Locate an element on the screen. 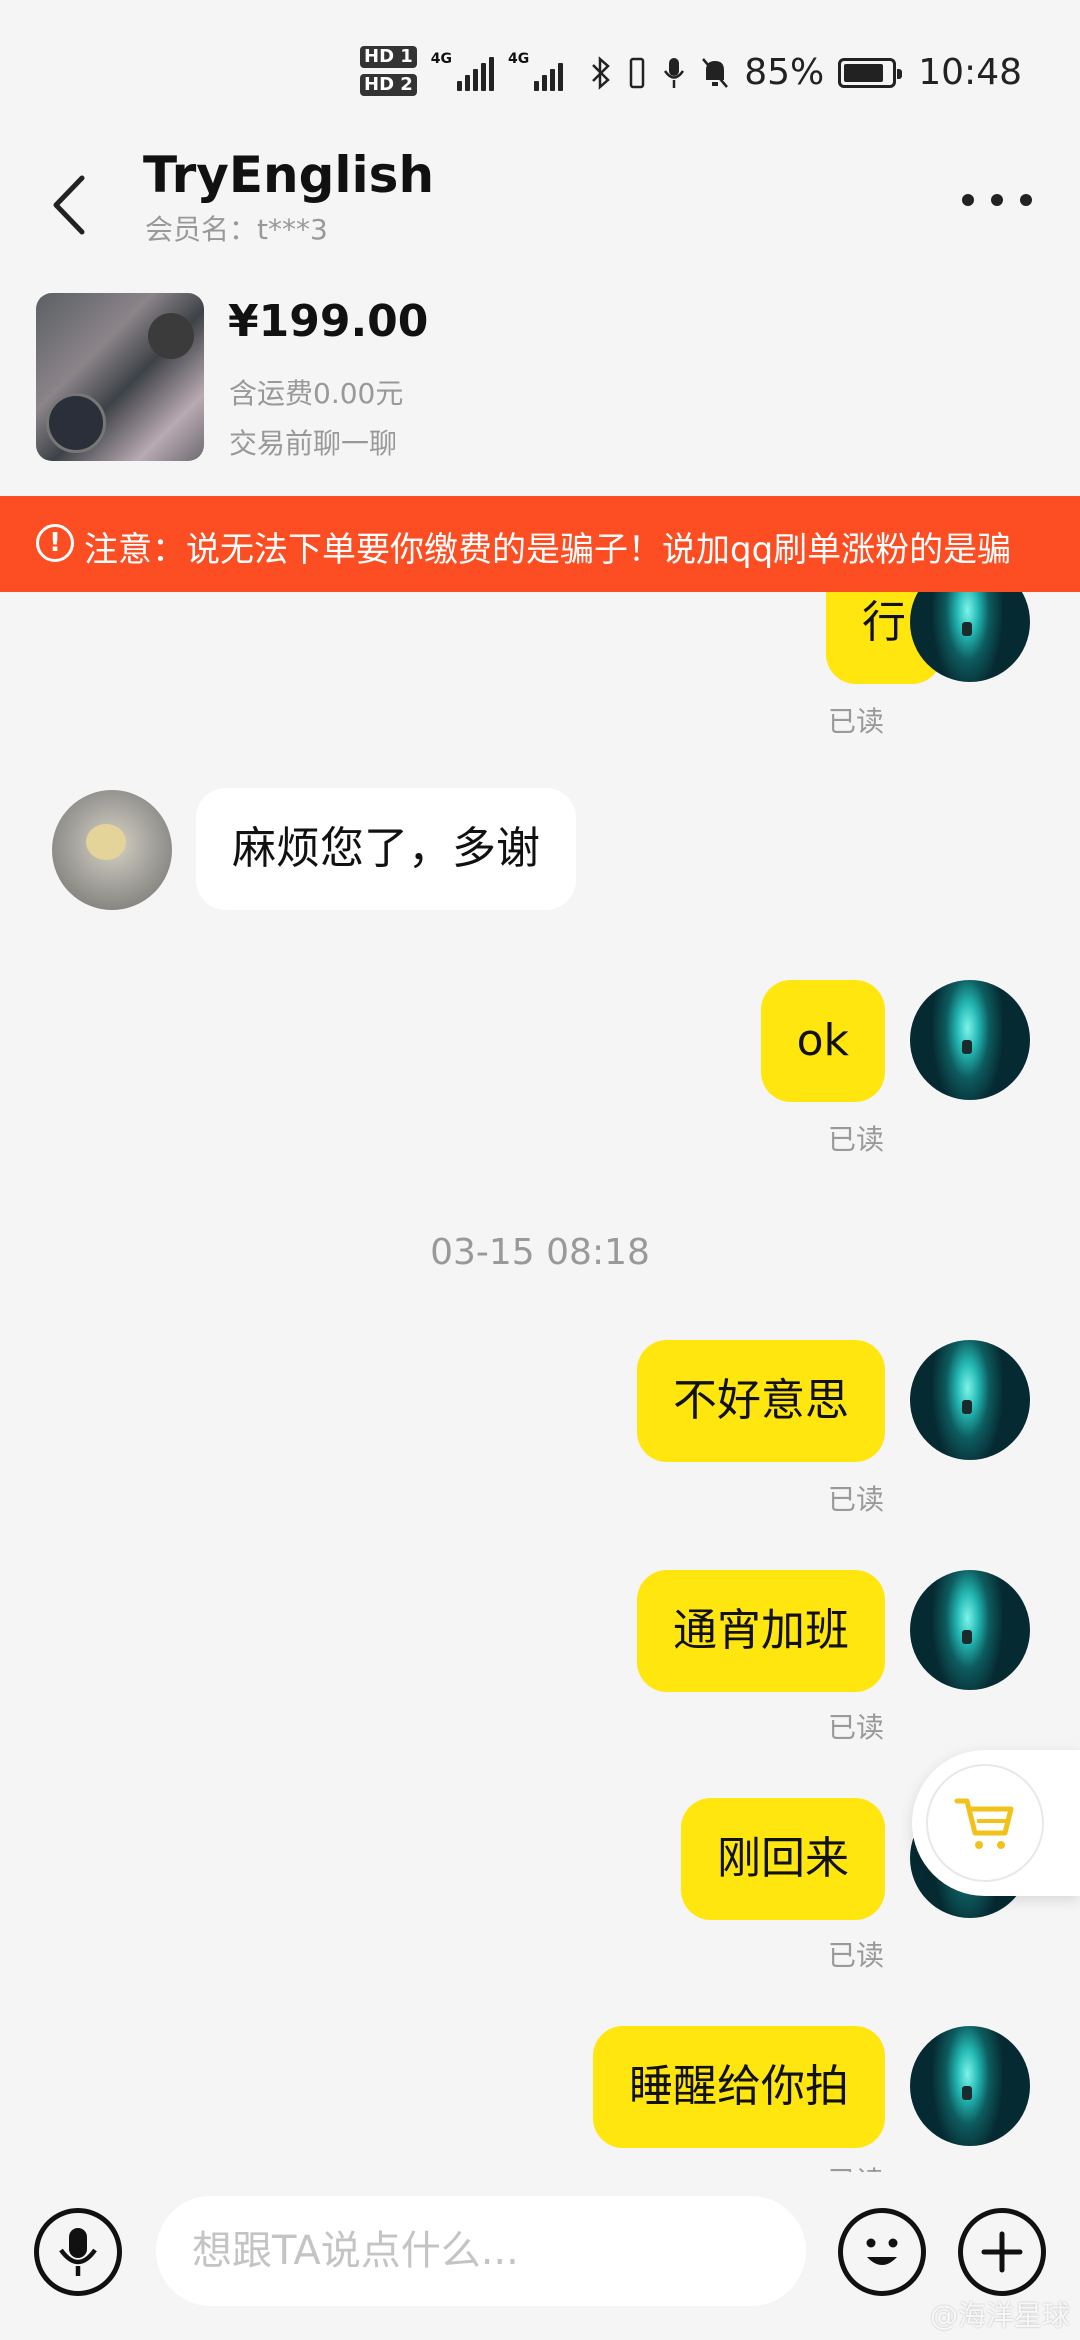 The width and height of the screenshot is (1080, 2340). message-bubble-sent: 通宵加班 is located at coordinates (761, 1631).